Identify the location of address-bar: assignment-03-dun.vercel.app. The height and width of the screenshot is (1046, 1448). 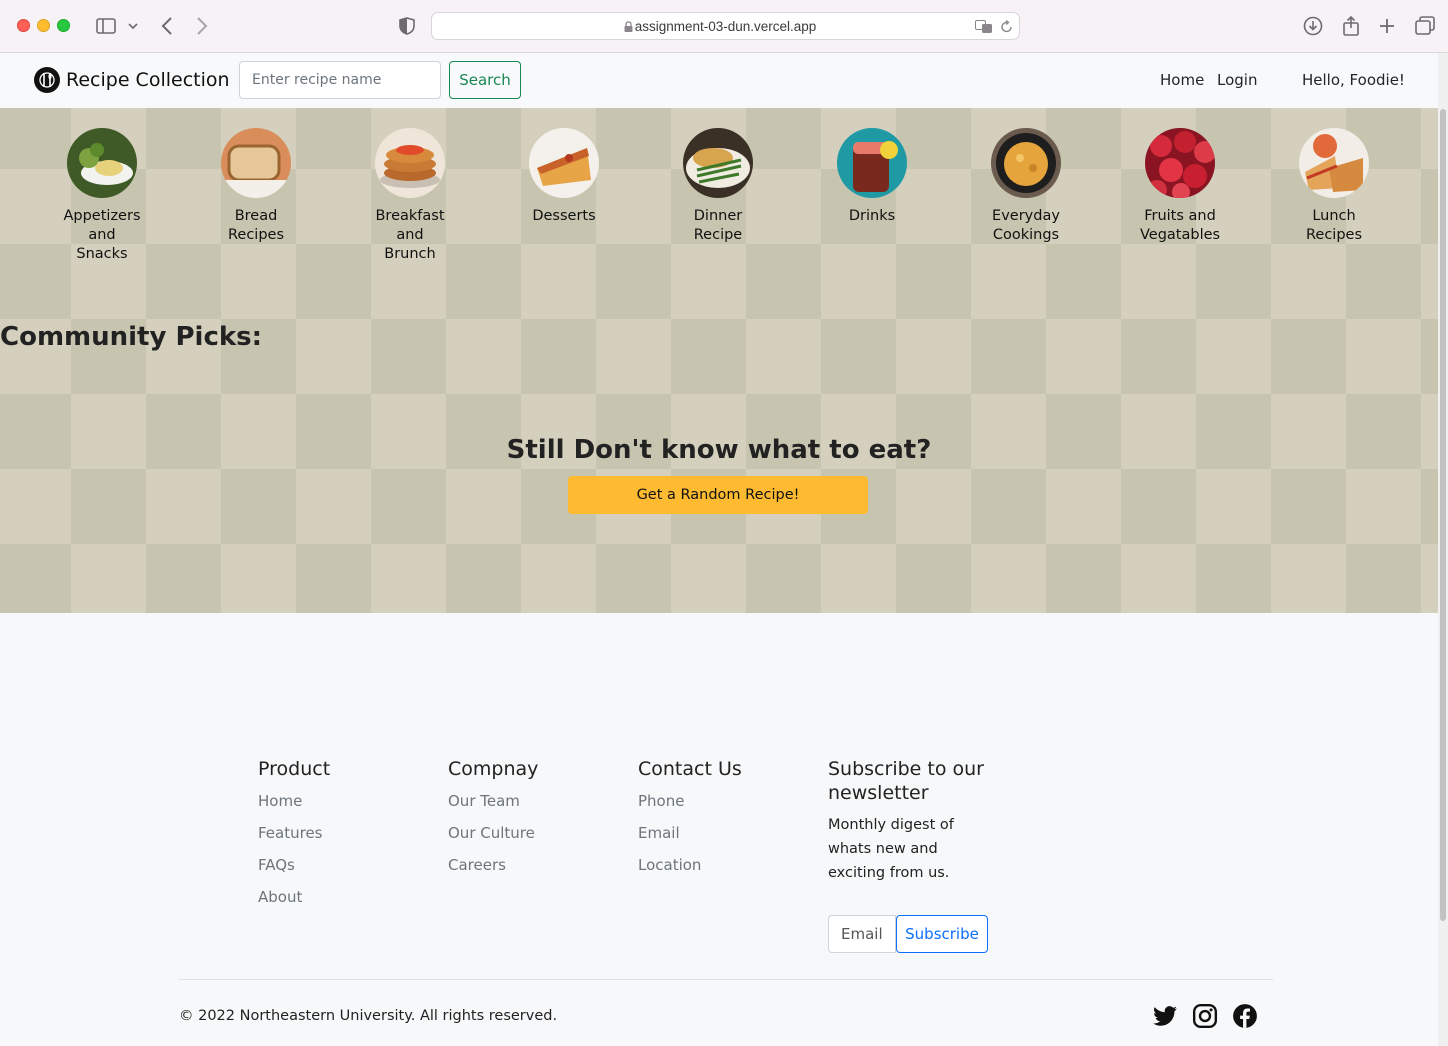
(725, 26).